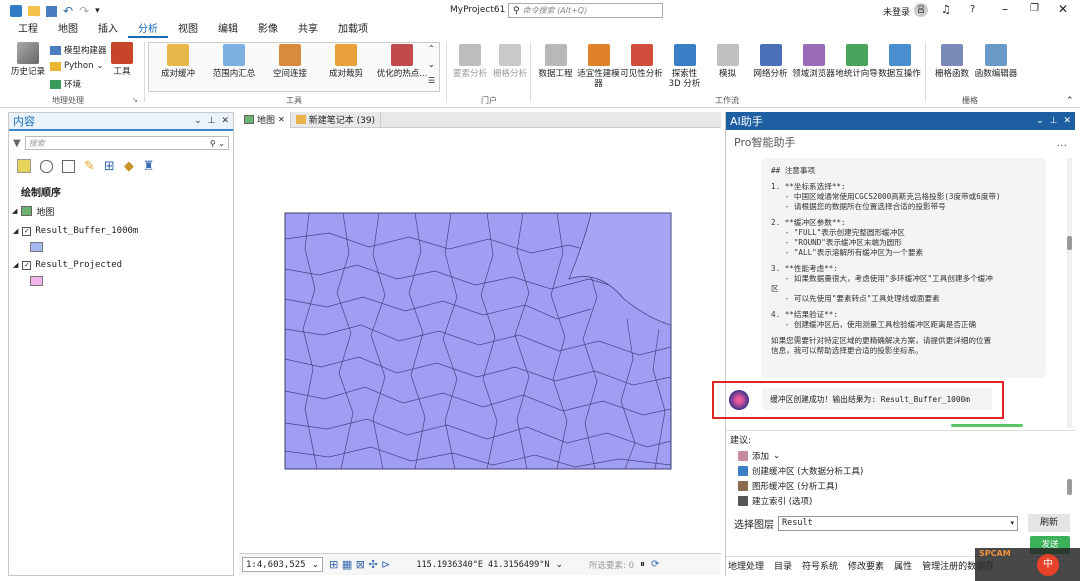 This screenshot has width=1080, height=581. I want to click on workflow-button-4: 模拟, so click(727, 61).